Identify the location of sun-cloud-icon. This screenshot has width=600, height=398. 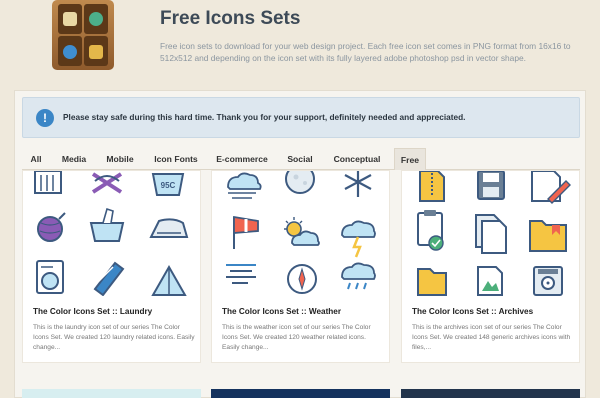
(302, 231).